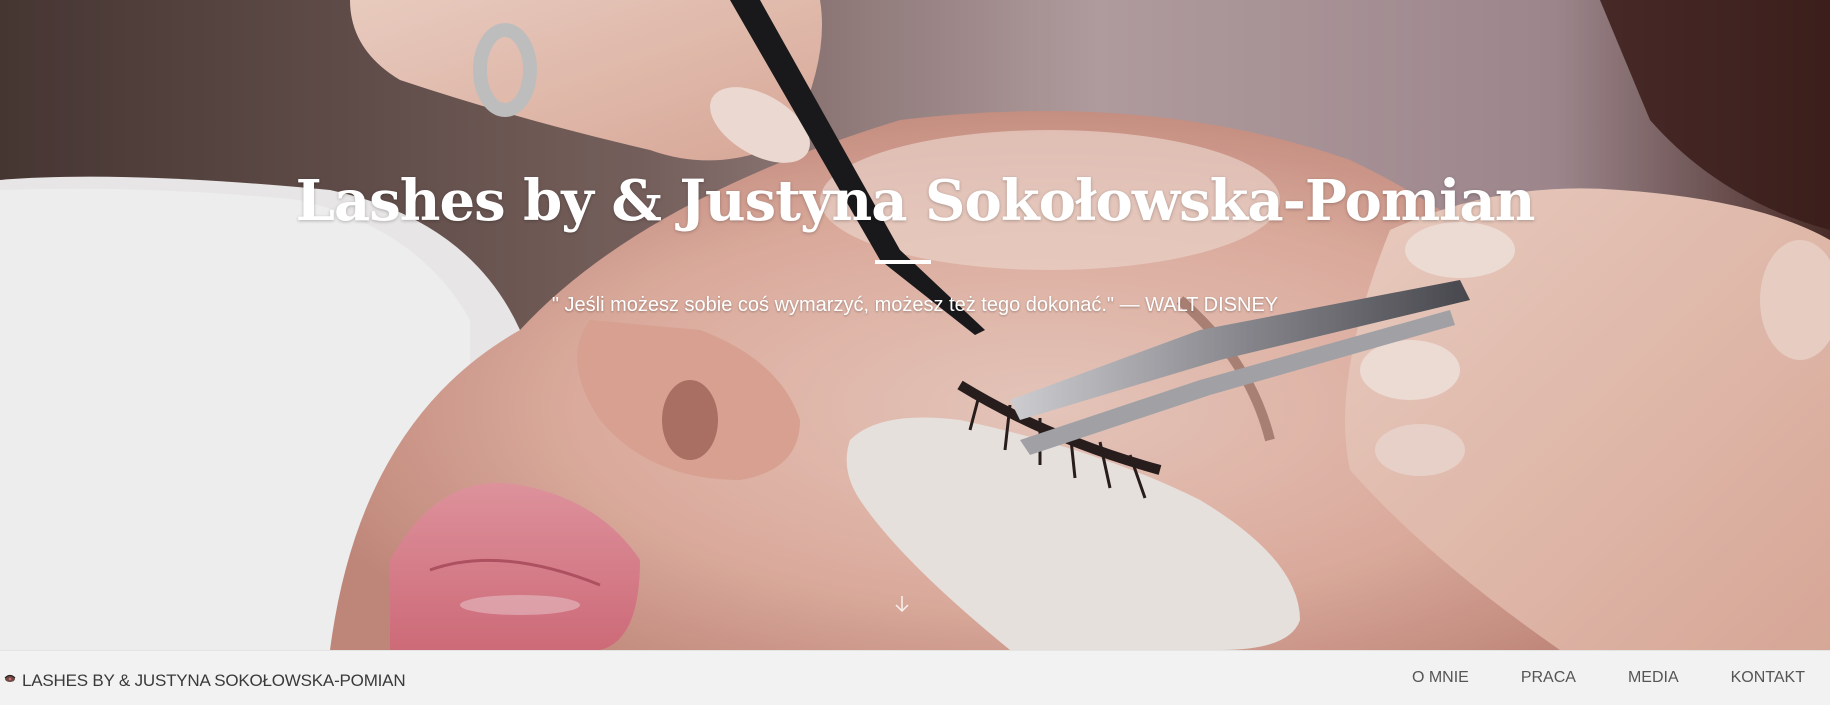  Describe the element at coordinates (1653, 678) in the screenshot. I see `nav-link-media: MEDIA` at that location.